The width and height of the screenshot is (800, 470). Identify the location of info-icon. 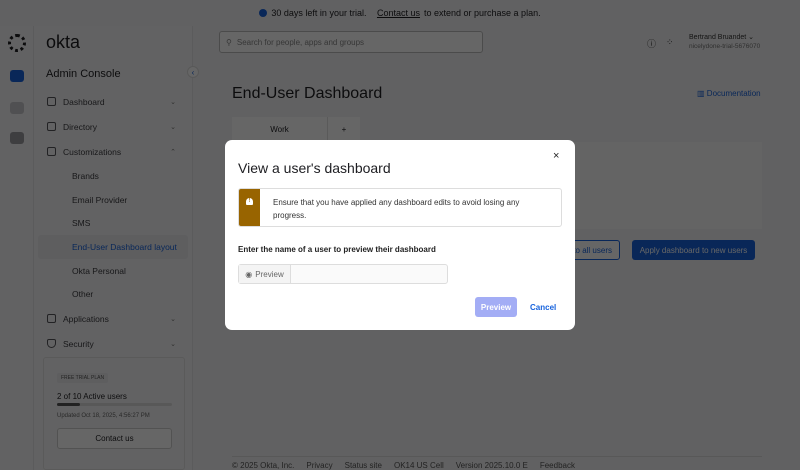
(263, 13).